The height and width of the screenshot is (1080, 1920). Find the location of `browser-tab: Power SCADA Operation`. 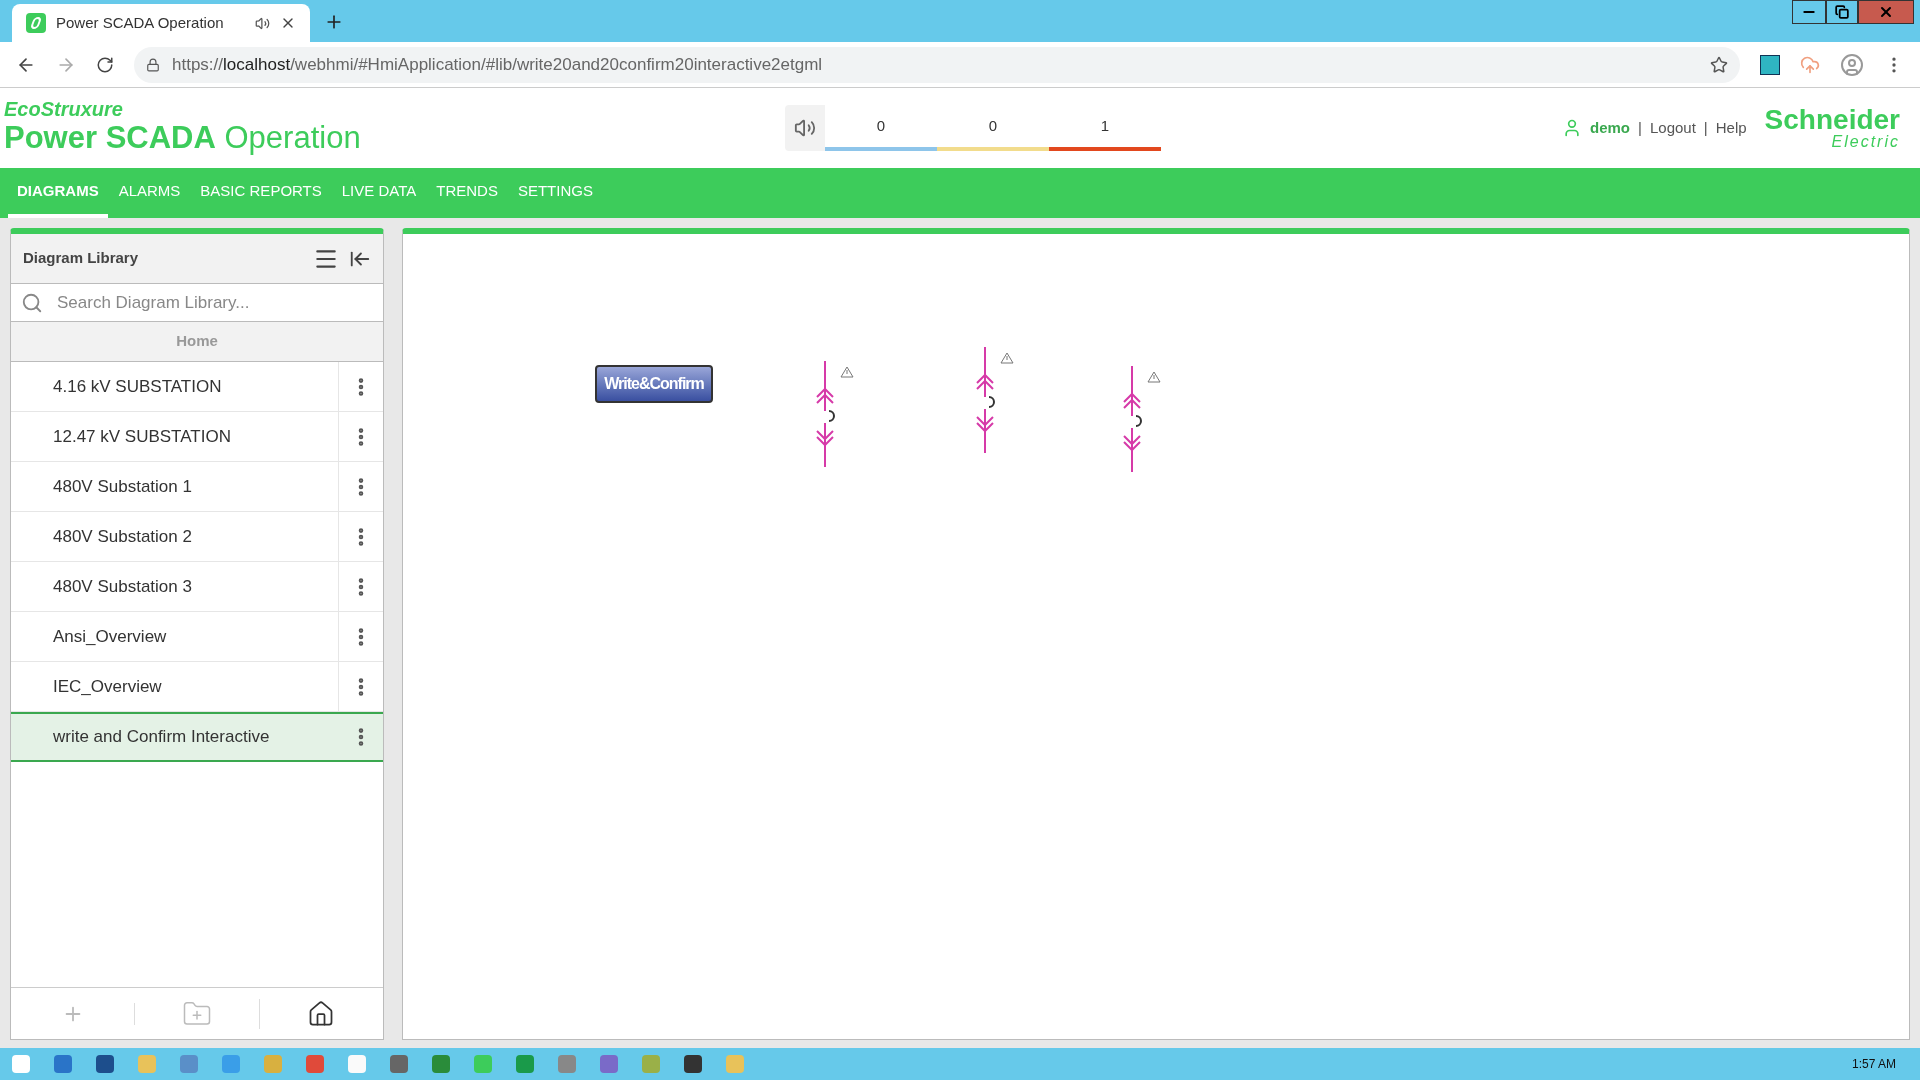

browser-tab: Power SCADA Operation is located at coordinates (161, 23).